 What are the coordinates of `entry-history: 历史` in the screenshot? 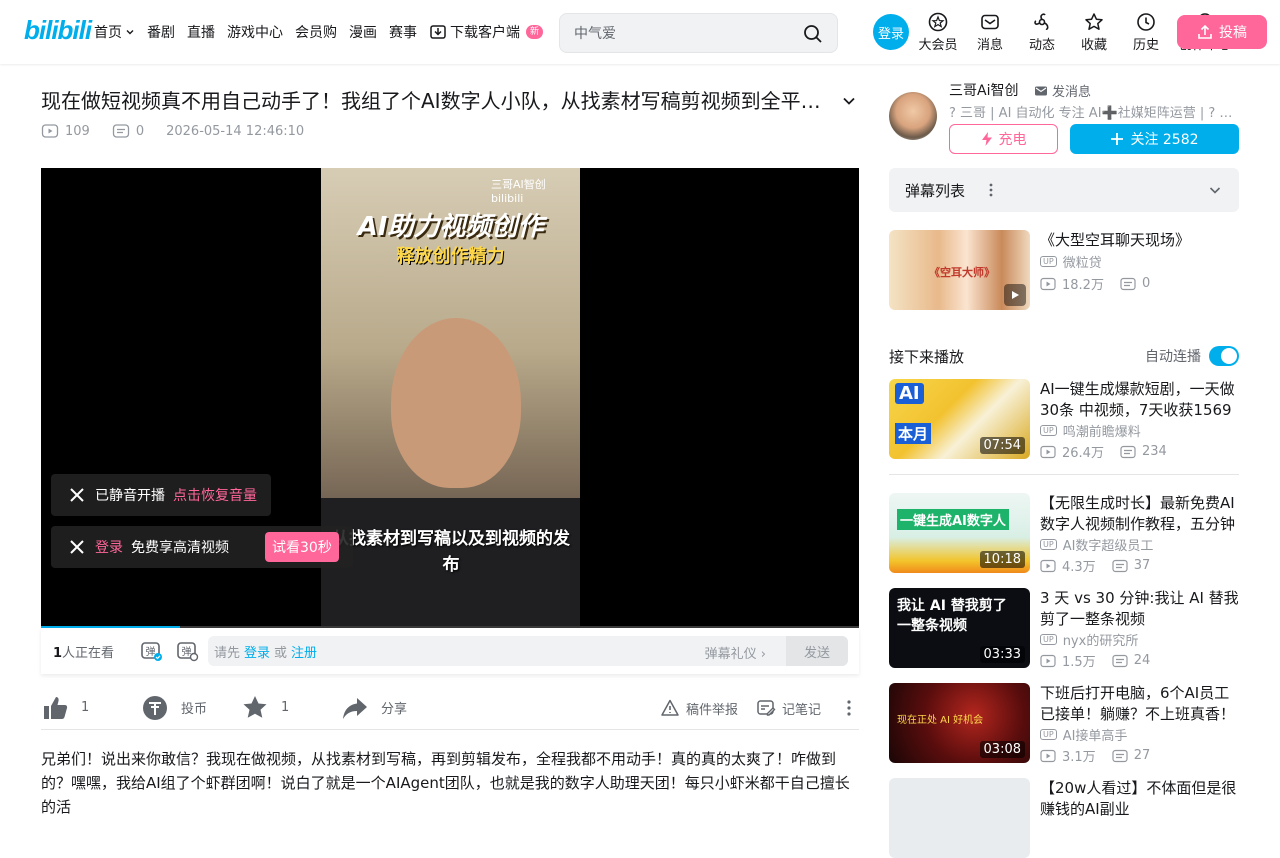 It's located at (1146, 32).